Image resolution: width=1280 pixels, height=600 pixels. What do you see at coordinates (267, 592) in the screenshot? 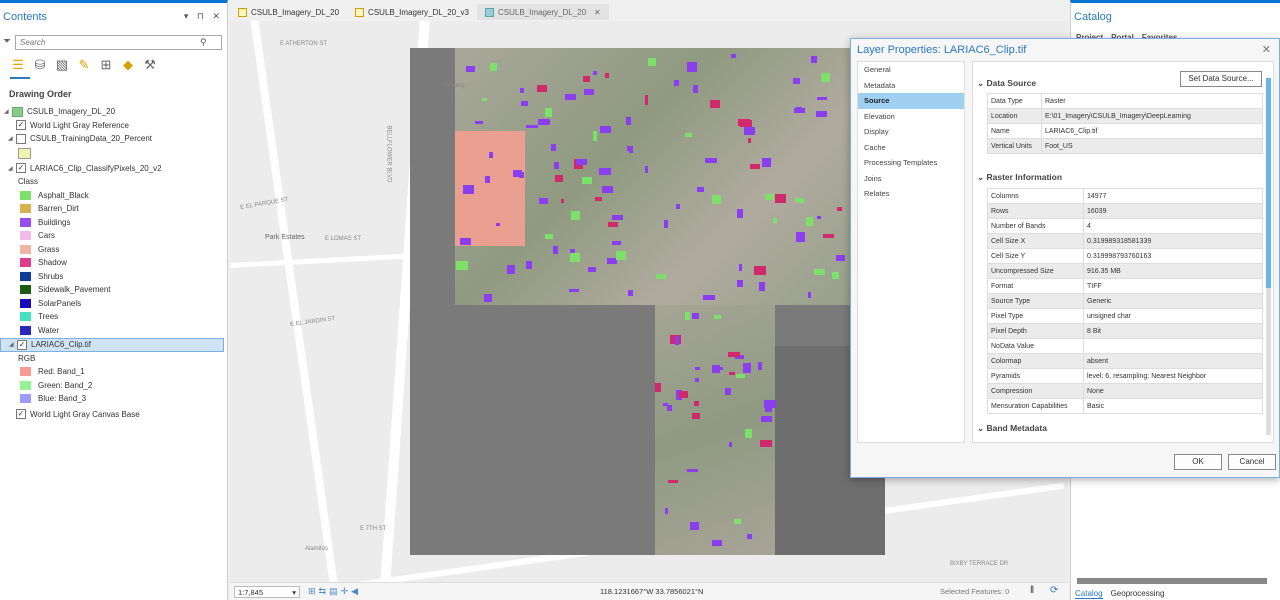
I see `scale-select: 1:7,845 ▾` at bounding box center [267, 592].